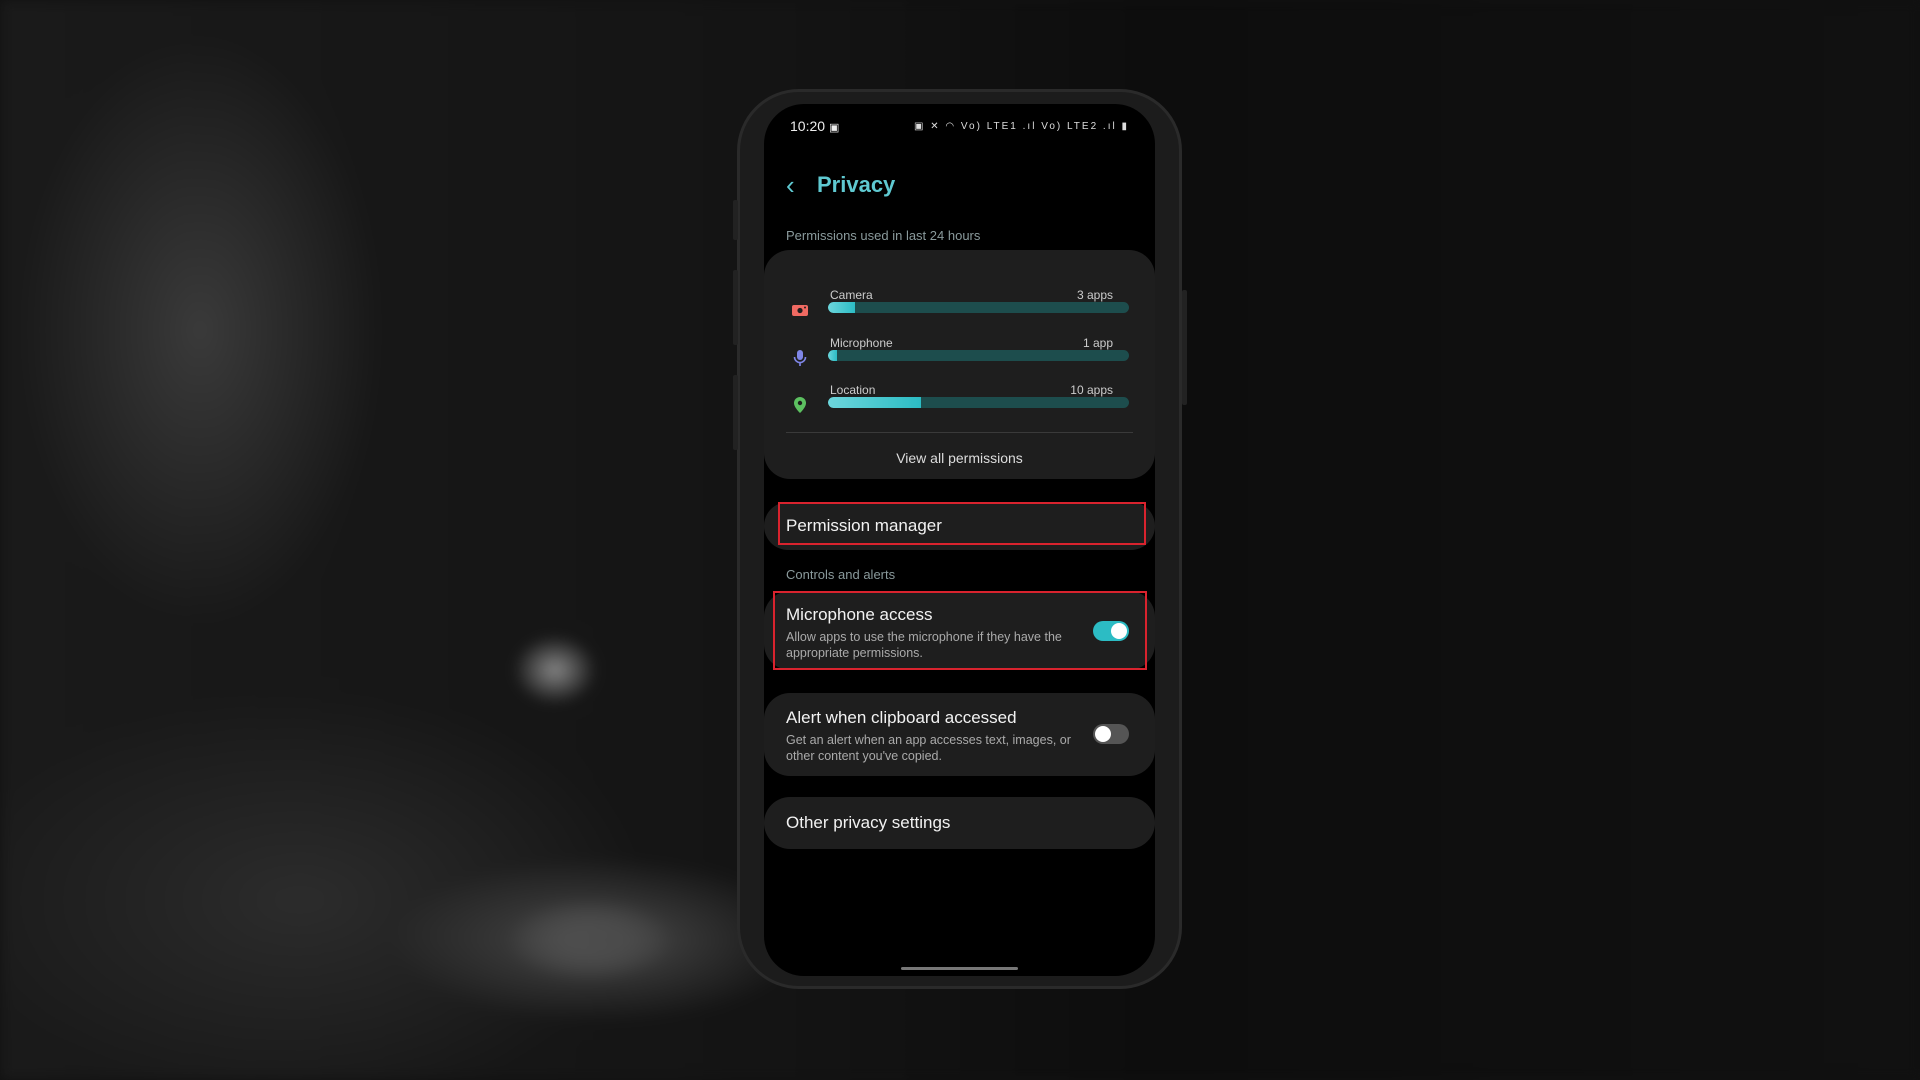  Describe the element at coordinates (800, 310) in the screenshot. I see `camera-icon` at that location.